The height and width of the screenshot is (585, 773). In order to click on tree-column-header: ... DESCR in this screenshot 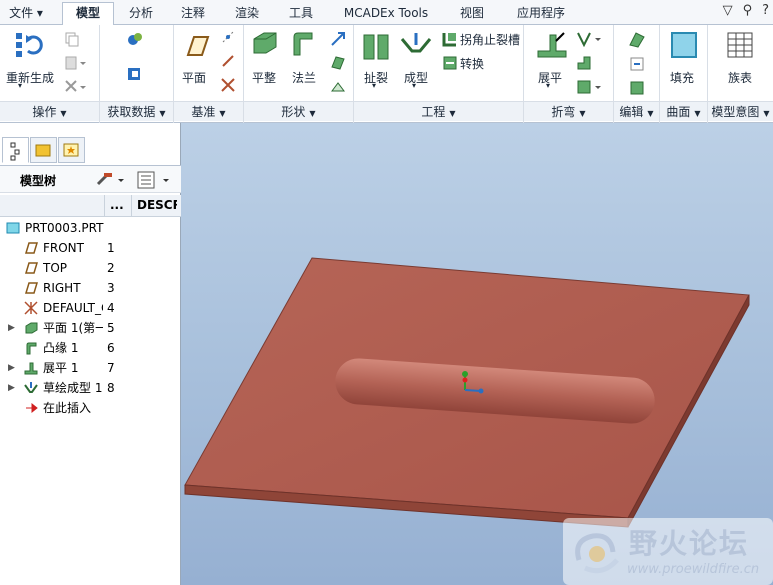, I will do `click(90, 206)`.